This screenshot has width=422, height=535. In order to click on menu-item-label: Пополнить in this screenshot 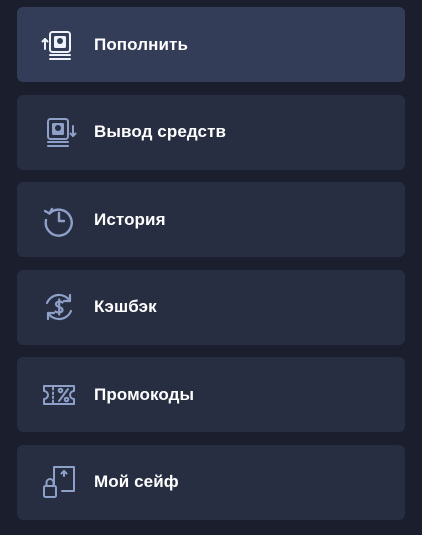, I will do `click(141, 44)`.